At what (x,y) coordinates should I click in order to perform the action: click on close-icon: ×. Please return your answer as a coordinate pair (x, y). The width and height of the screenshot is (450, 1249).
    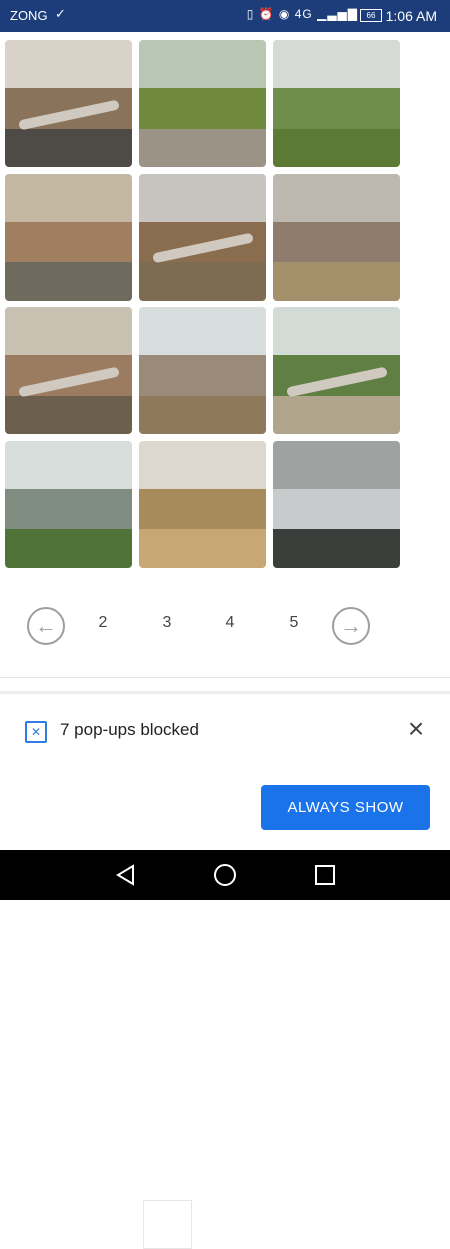
    Looking at the image, I should click on (416, 729).